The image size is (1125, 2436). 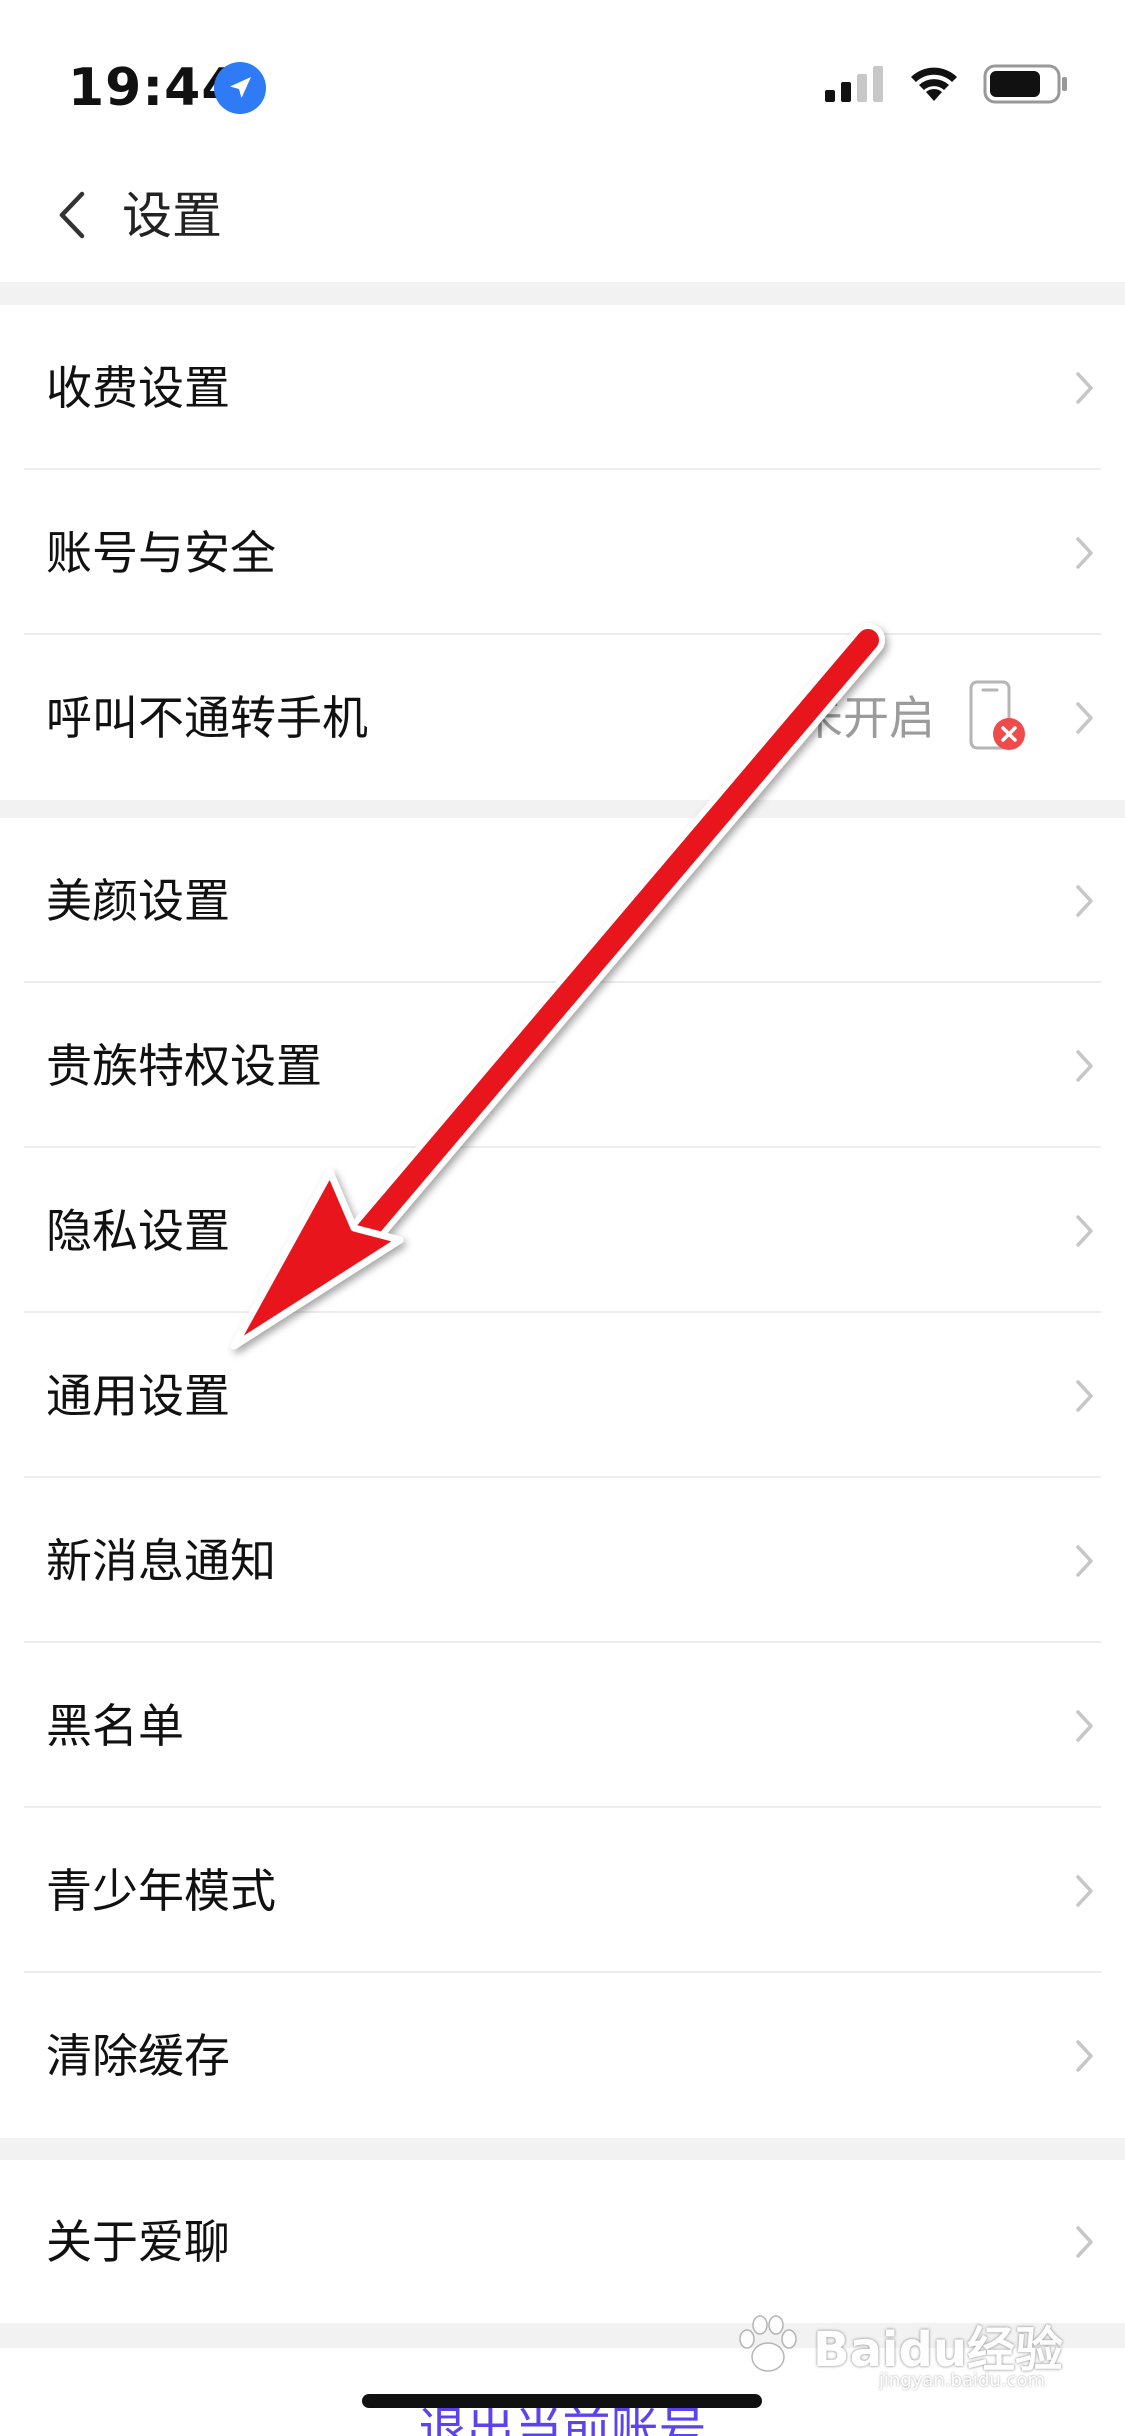 What do you see at coordinates (562, 1065) in the screenshot?
I see `settings-item-noble-privilege: 贵族特权设置` at bounding box center [562, 1065].